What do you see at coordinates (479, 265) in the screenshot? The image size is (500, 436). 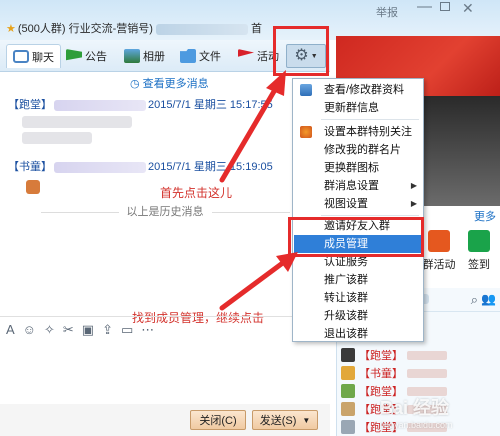 I see `app-checkin-label: 签到` at bounding box center [479, 265].